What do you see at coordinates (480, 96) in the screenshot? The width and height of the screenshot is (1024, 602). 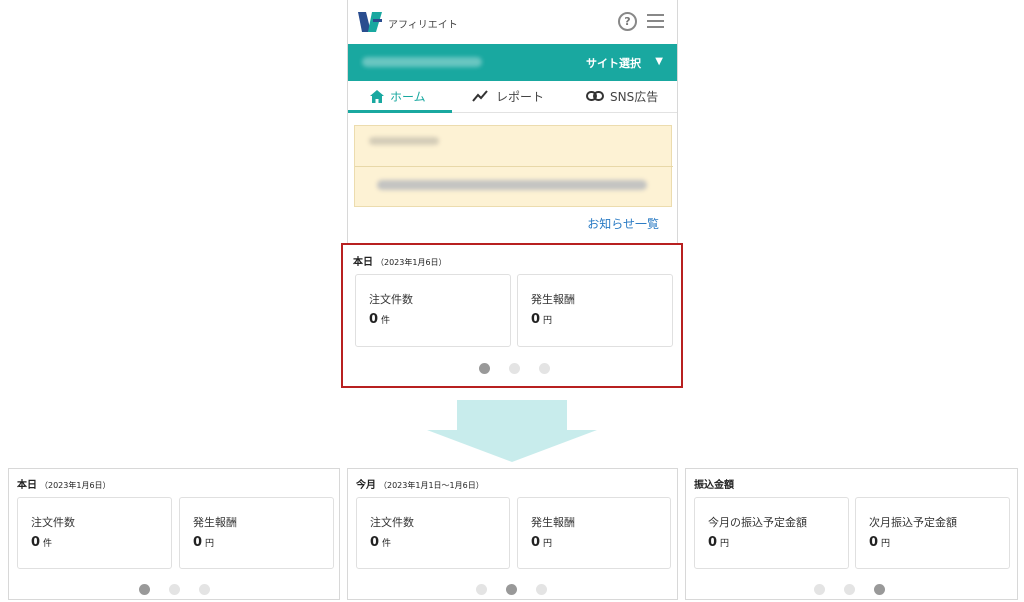 I see `chart-line-icon` at bounding box center [480, 96].